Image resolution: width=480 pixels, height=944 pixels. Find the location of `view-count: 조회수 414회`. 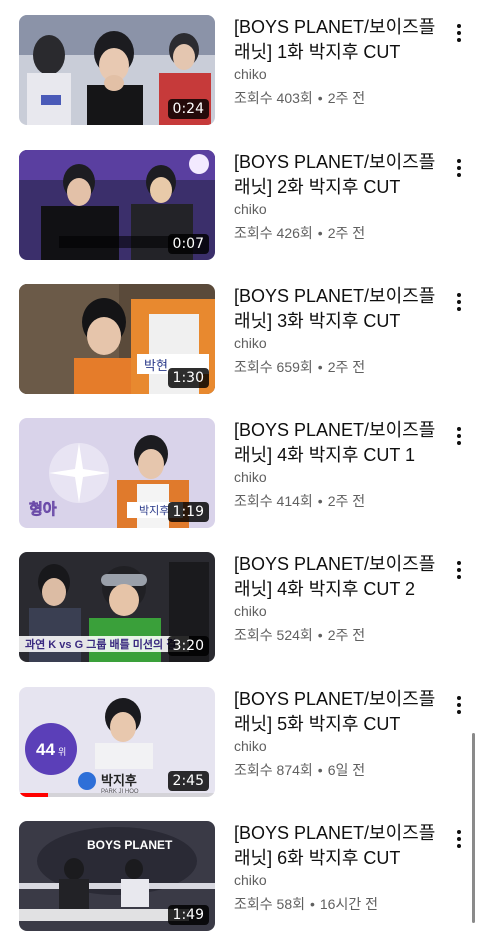

view-count: 조회수 414회 is located at coordinates (273, 501).